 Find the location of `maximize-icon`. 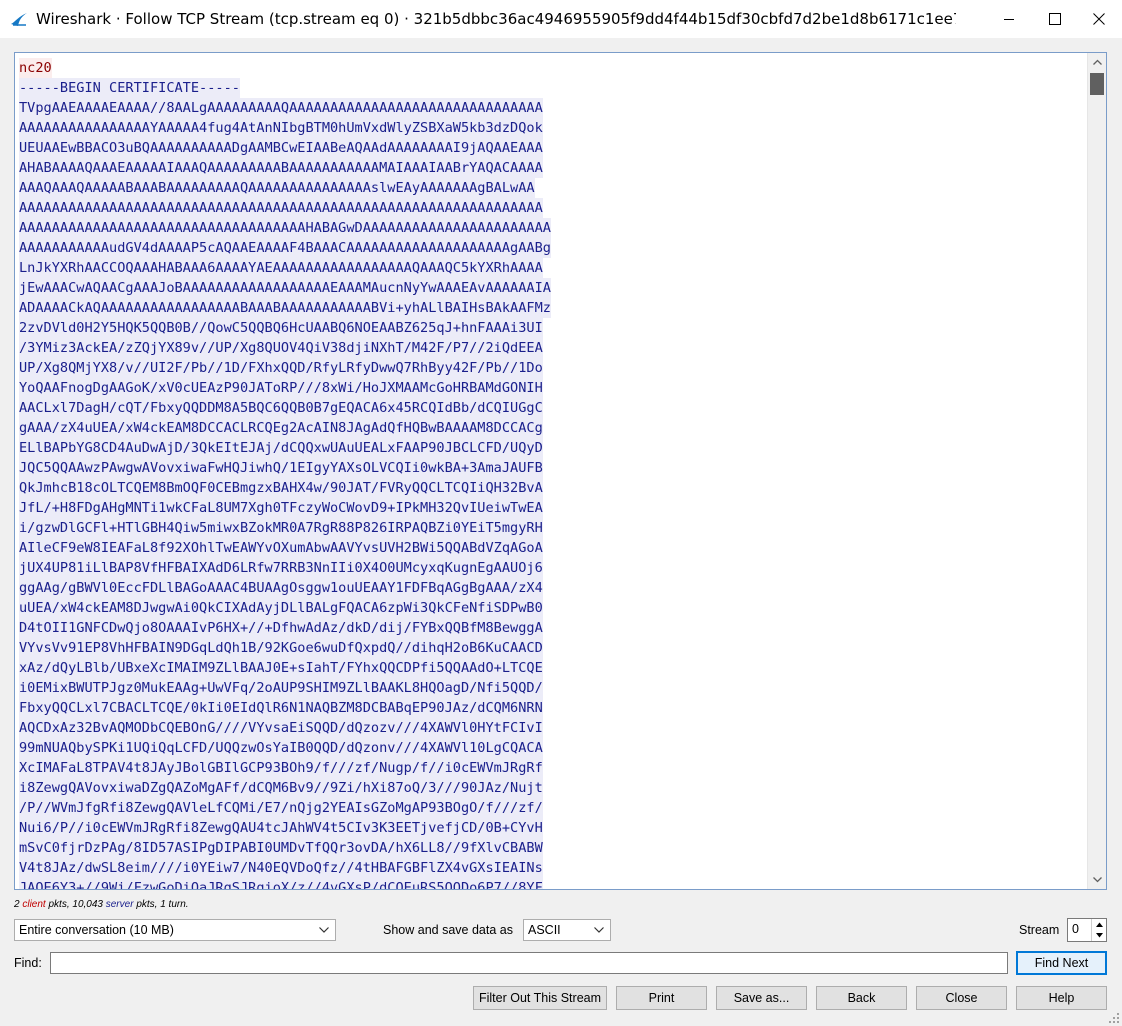

maximize-icon is located at coordinates (1055, 19).